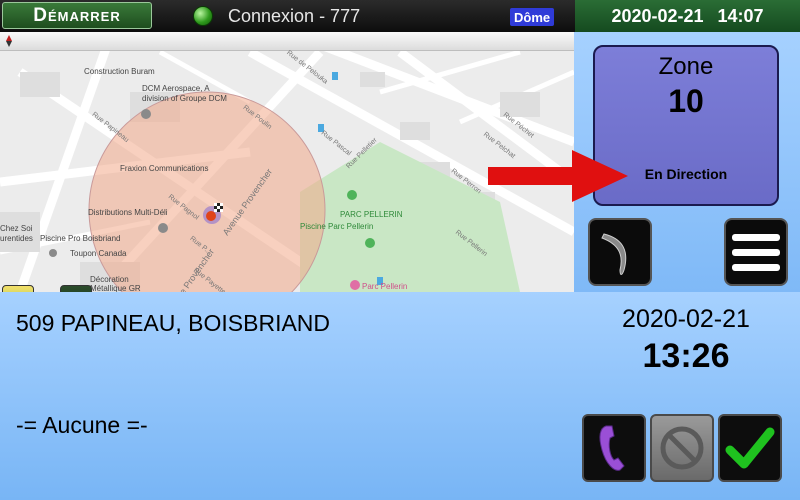  I want to click on red-arrow-icon, so click(558, 176).